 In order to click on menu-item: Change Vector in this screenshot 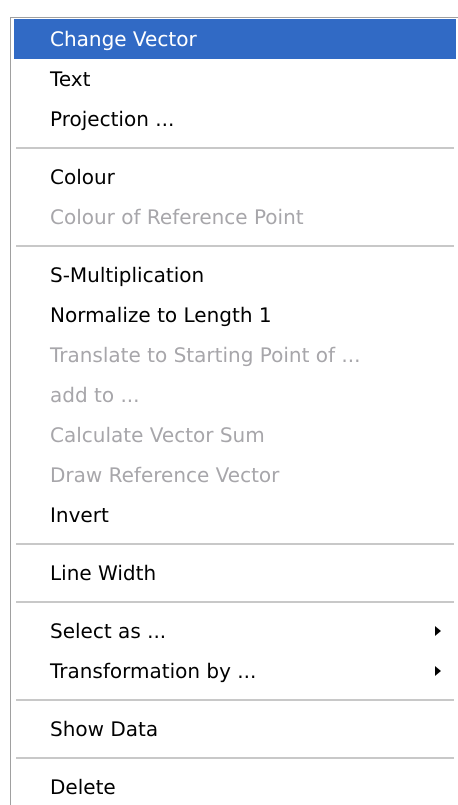, I will do `click(235, 39)`.